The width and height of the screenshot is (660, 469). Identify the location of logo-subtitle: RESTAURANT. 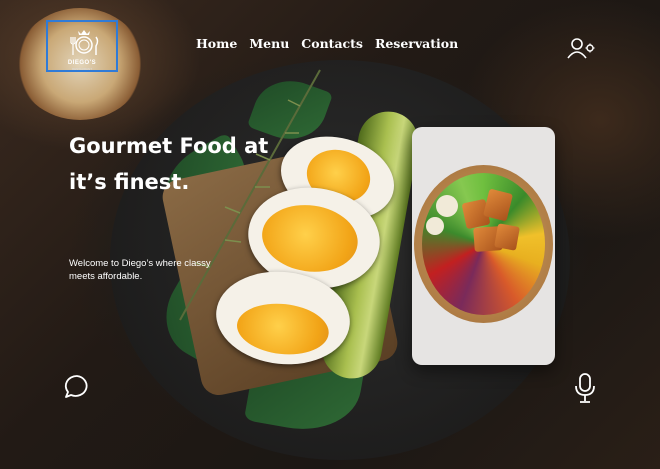
(82, 69).